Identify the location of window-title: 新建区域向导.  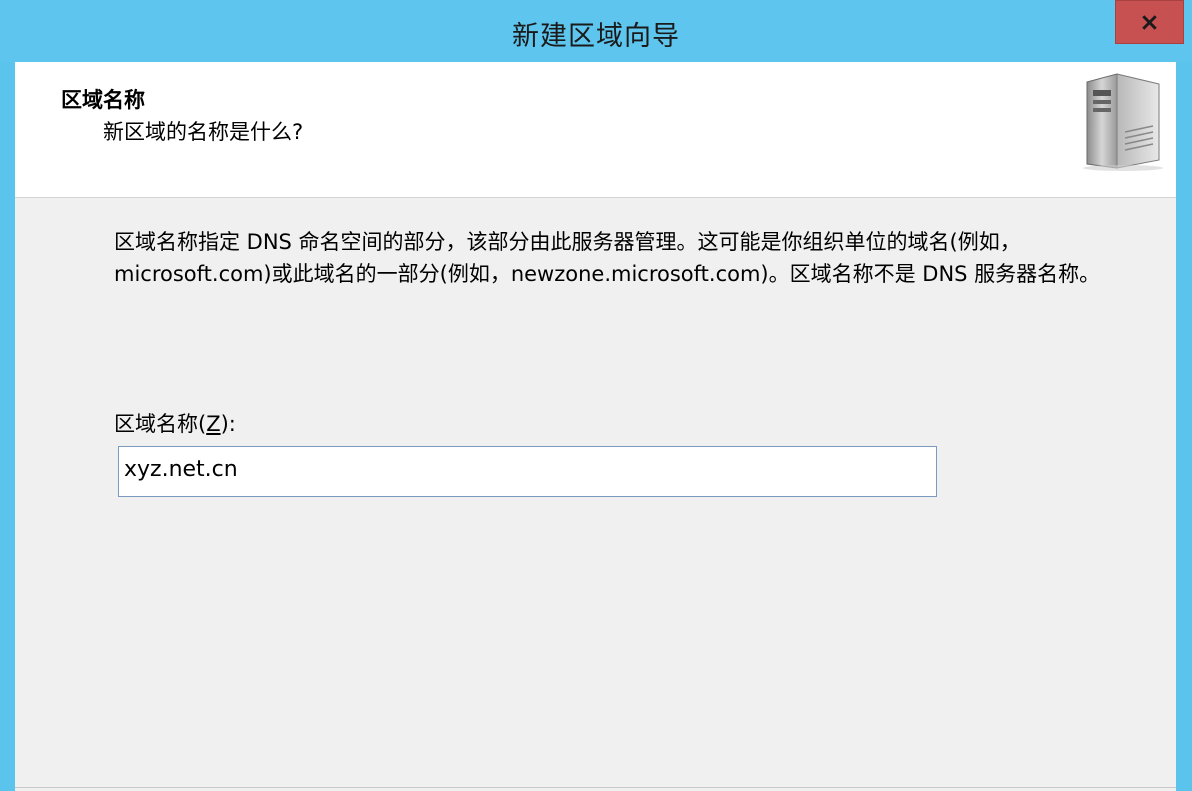
(596, 36).